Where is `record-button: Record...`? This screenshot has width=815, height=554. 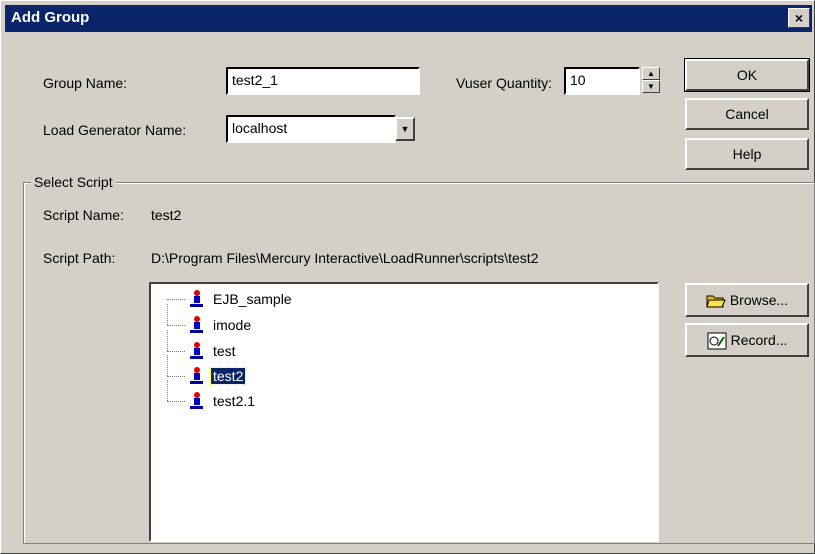 record-button: Record... is located at coordinates (747, 340).